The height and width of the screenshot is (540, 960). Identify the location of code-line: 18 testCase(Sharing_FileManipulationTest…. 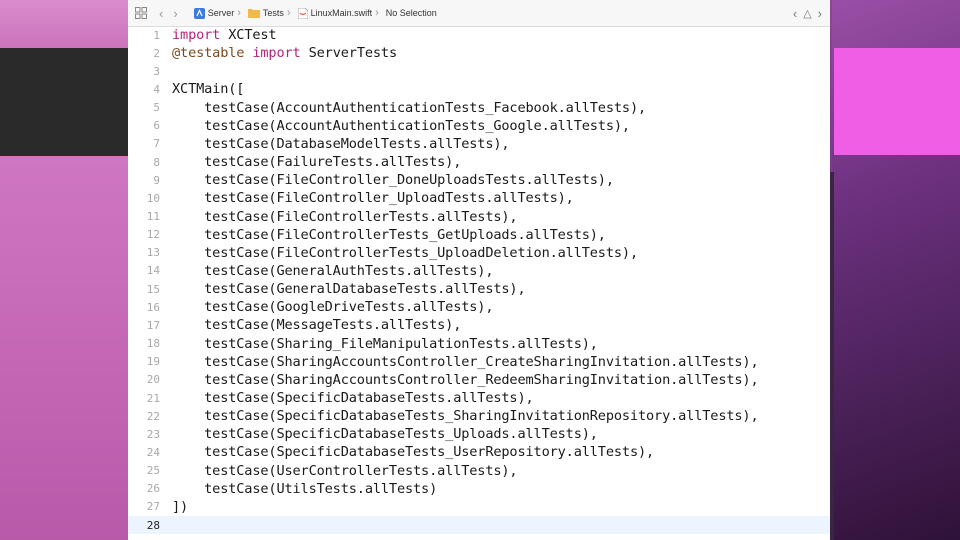
(479, 344).